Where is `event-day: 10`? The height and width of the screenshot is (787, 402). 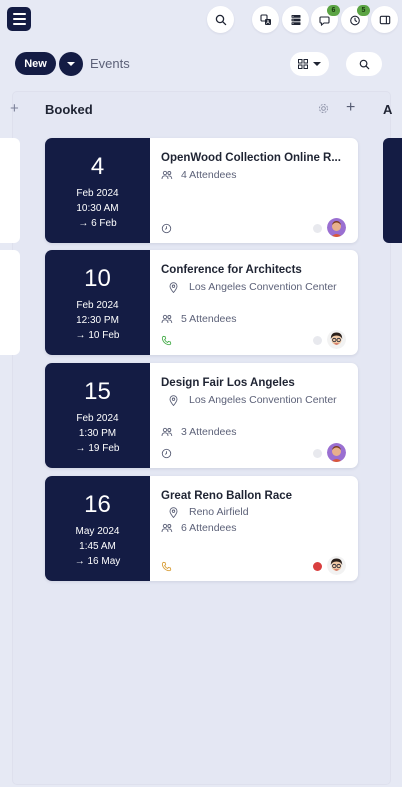 event-day: 10 is located at coordinates (97, 278).